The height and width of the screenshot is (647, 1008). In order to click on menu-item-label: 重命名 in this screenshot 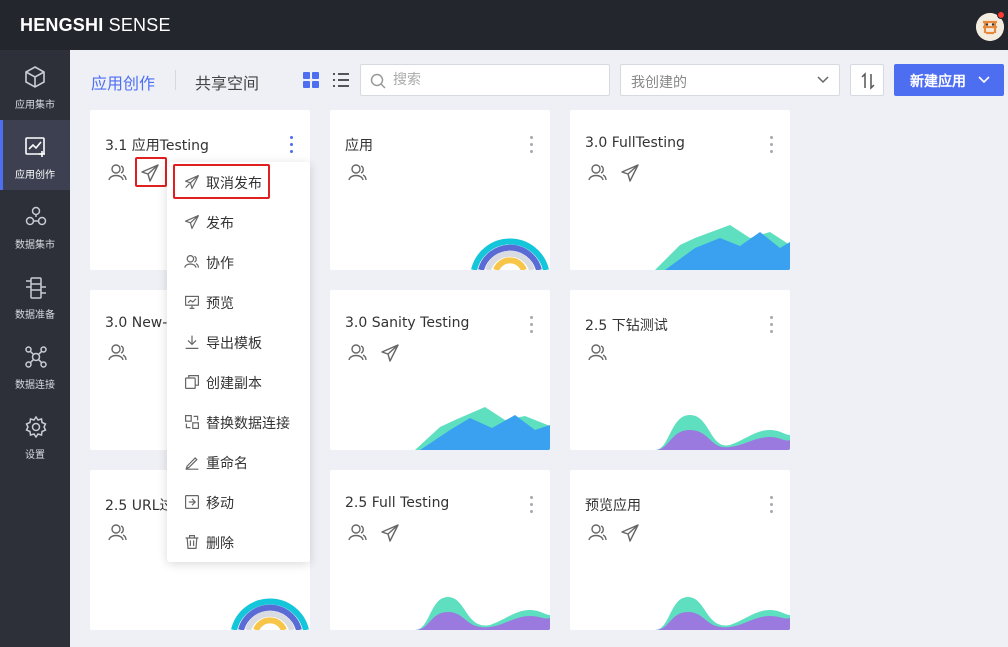, I will do `click(227, 464)`.